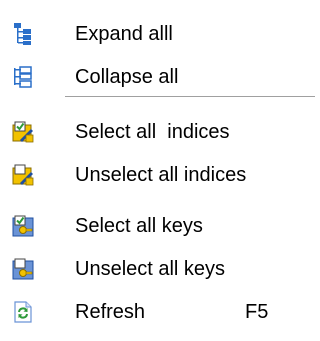 The width and height of the screenshot is (320, 341). What do you see at coordinates (23, 34) in the screenshot?
I see `tree-expand-icon` at bounding box center [23, 34].